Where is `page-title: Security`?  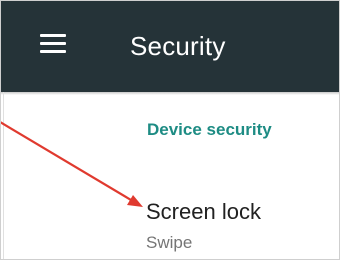 page-title: Security is located at coordinates (178, 46).